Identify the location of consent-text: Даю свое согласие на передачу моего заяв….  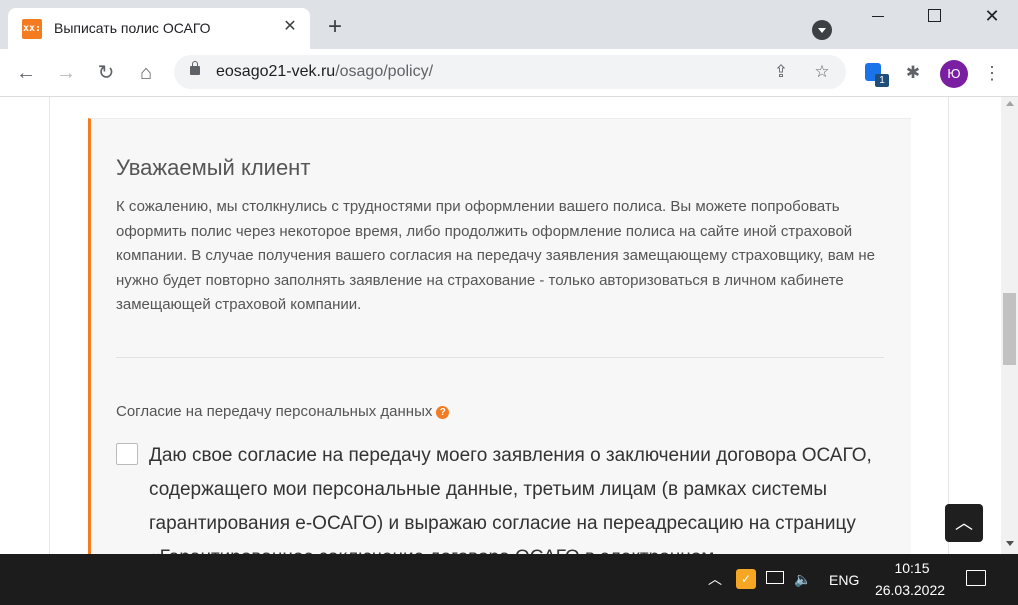
(514, 496).